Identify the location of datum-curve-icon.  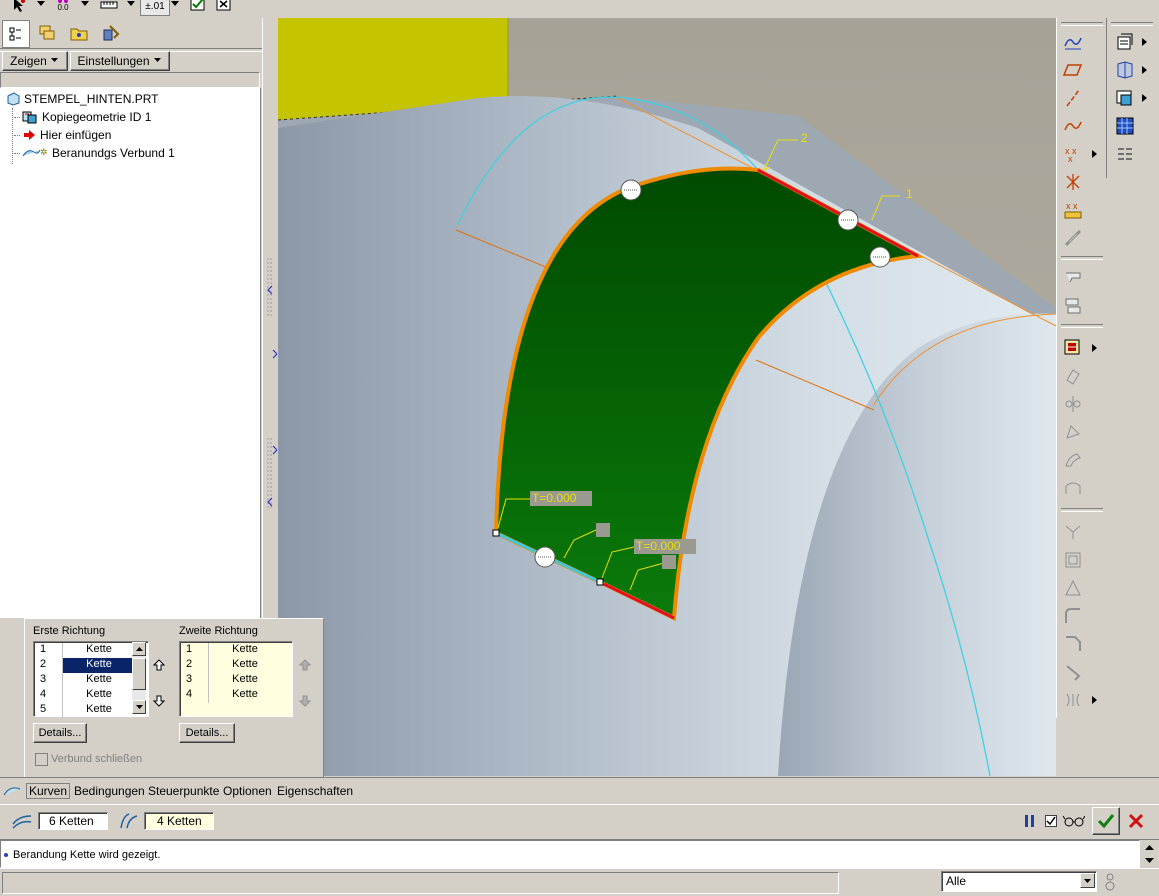
(1073, 126).